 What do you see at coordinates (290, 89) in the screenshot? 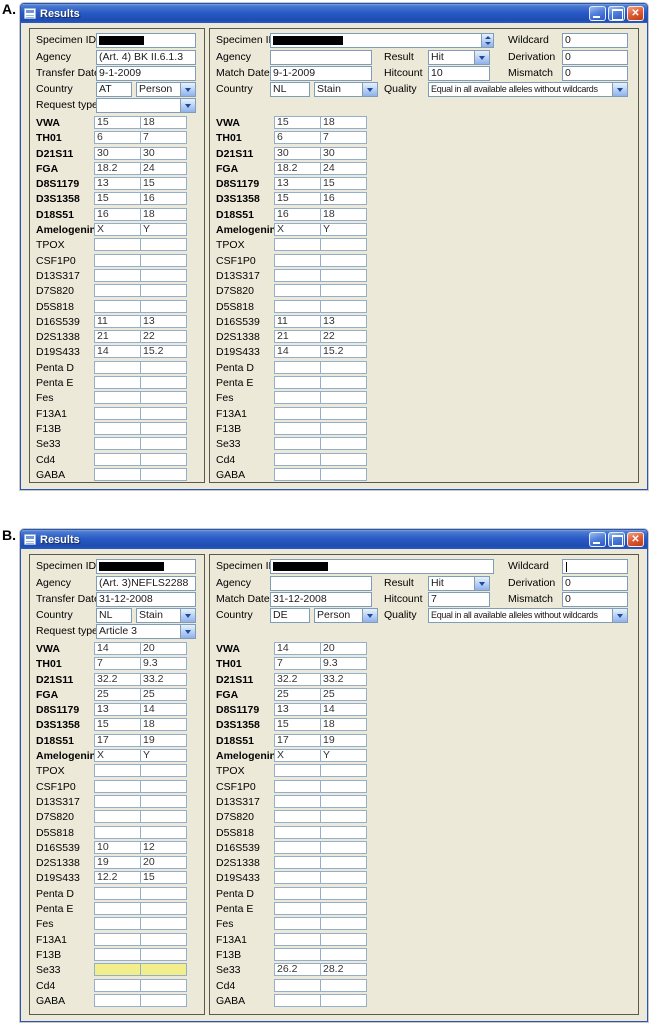
I see `country-code-field: NL` at bounding box center [290, 89].